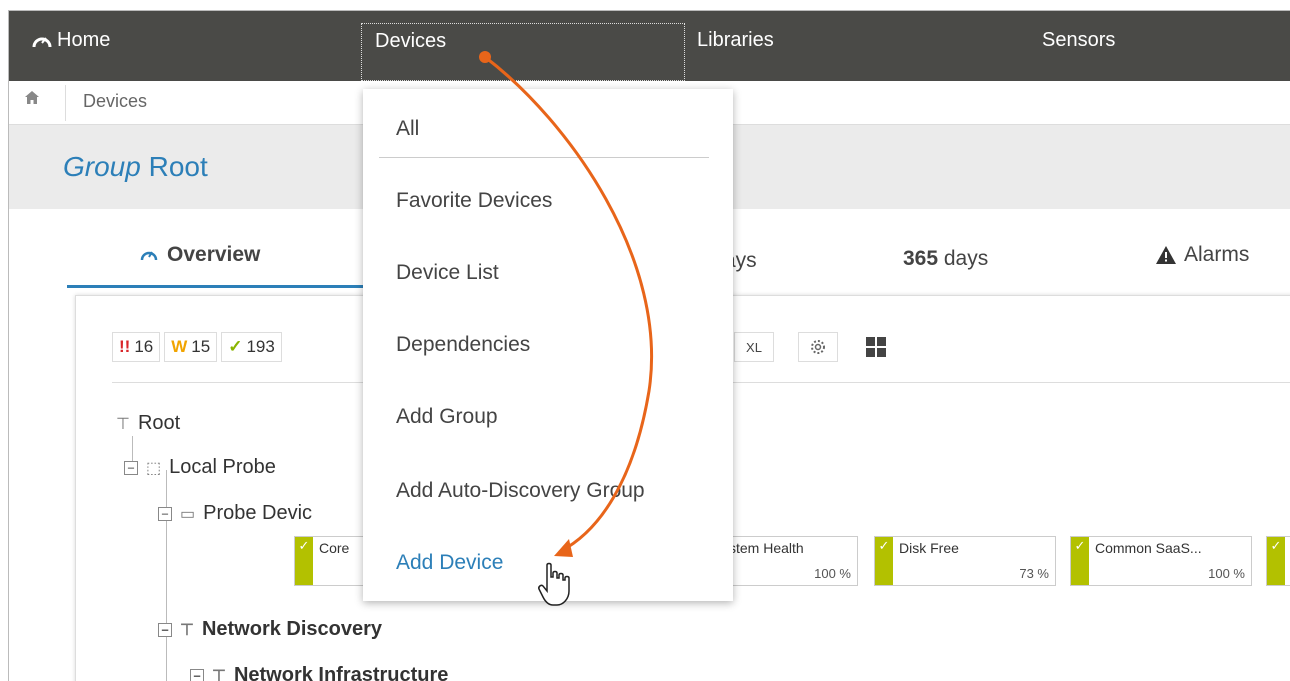  I want to click on probe-icon: ⬚, so click(154, 468).